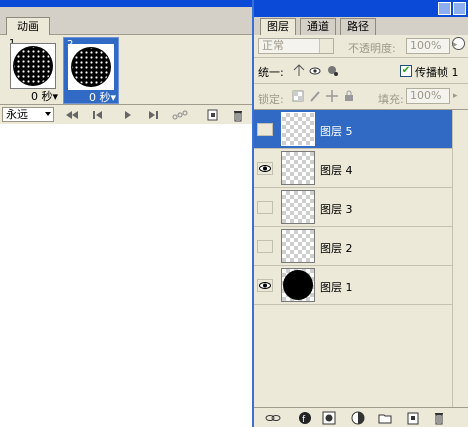  Describe the element at coordinates (315, 96) in the screenshot. I see `lock-pixels-icon` at that location.